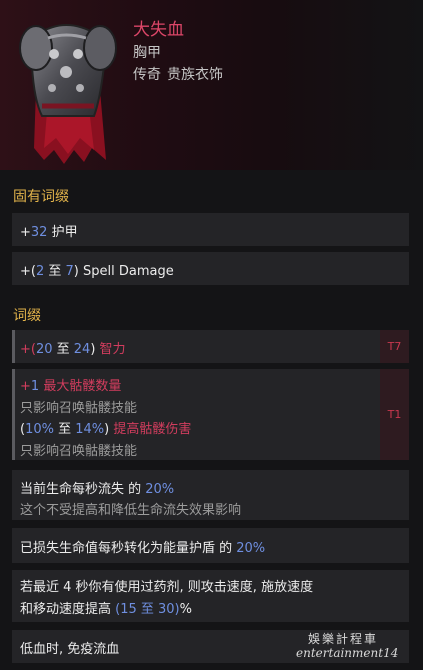 The image size is (423, 670). I want to click on implicit-spell-damage-row: +(2 至 7) Spell Damage, so click(210, 268).